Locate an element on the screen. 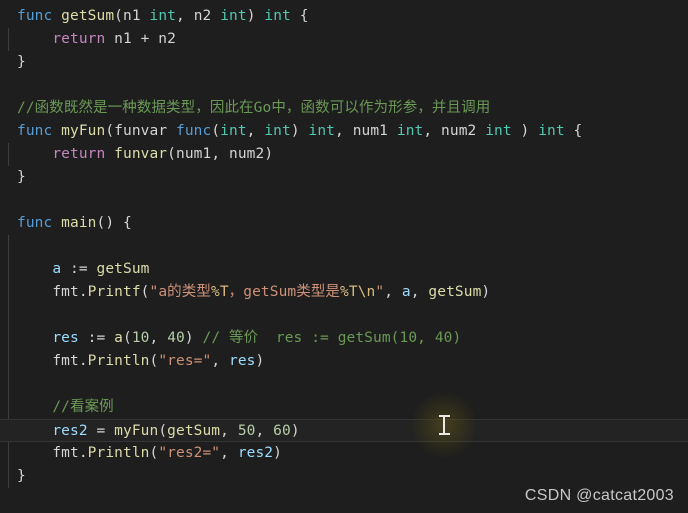 This screenshot has width=688, height=513. token-arg: res2 is located at coordinates (255, 453).